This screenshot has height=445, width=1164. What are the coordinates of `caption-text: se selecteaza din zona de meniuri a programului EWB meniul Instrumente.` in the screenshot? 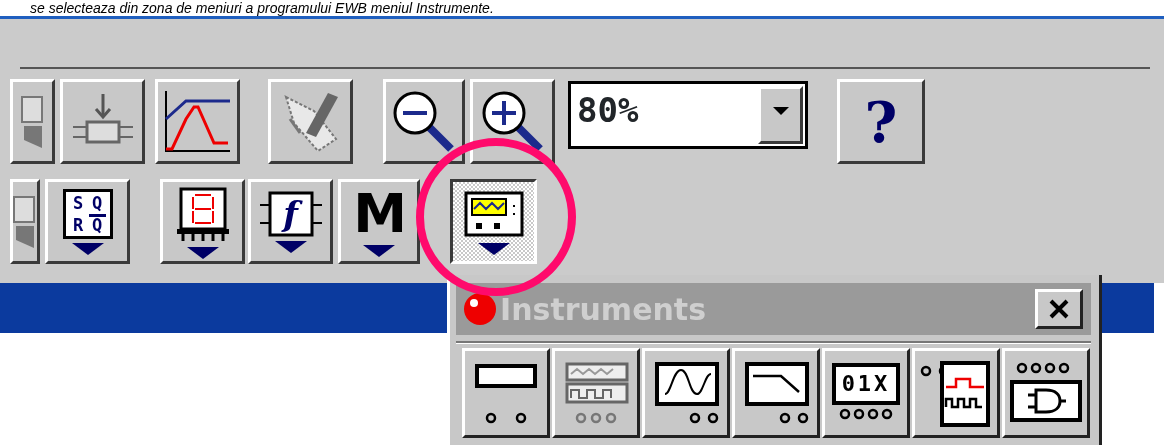 It's located at (262, 8).